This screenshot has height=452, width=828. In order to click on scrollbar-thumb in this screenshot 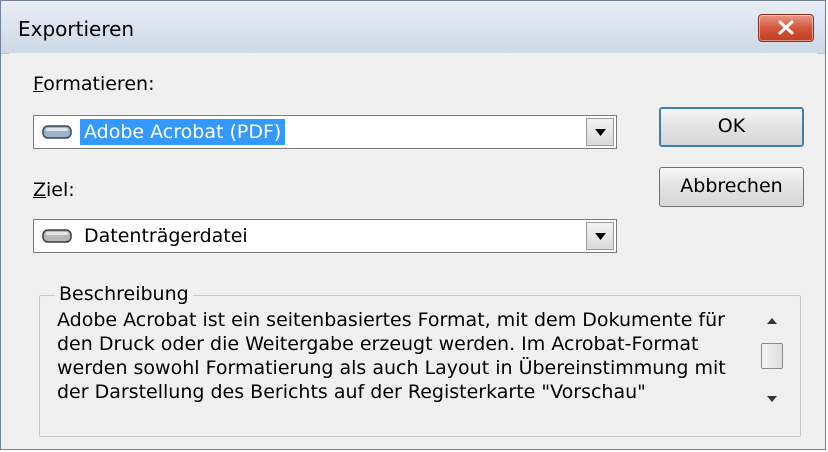, I will do `click(772, 356)`.